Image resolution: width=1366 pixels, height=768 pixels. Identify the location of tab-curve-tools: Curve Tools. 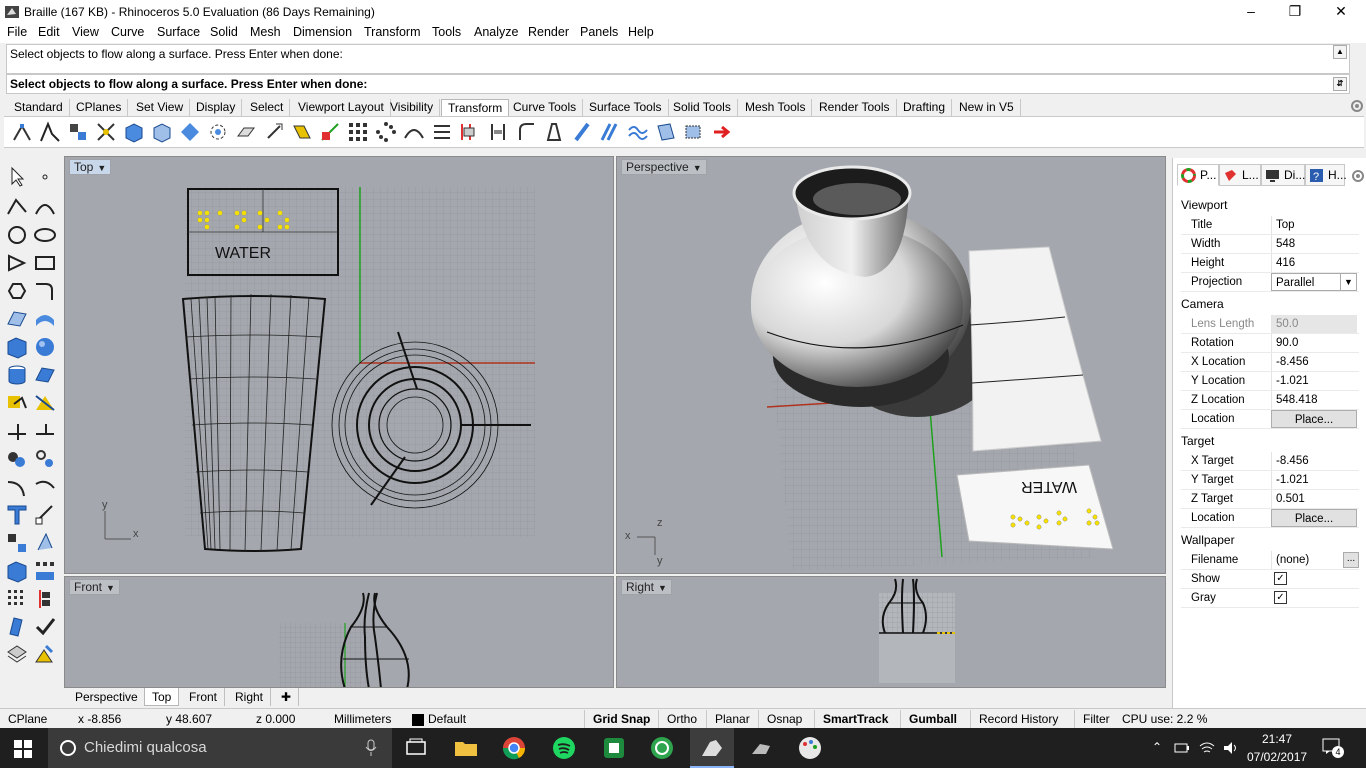
(545, 107).